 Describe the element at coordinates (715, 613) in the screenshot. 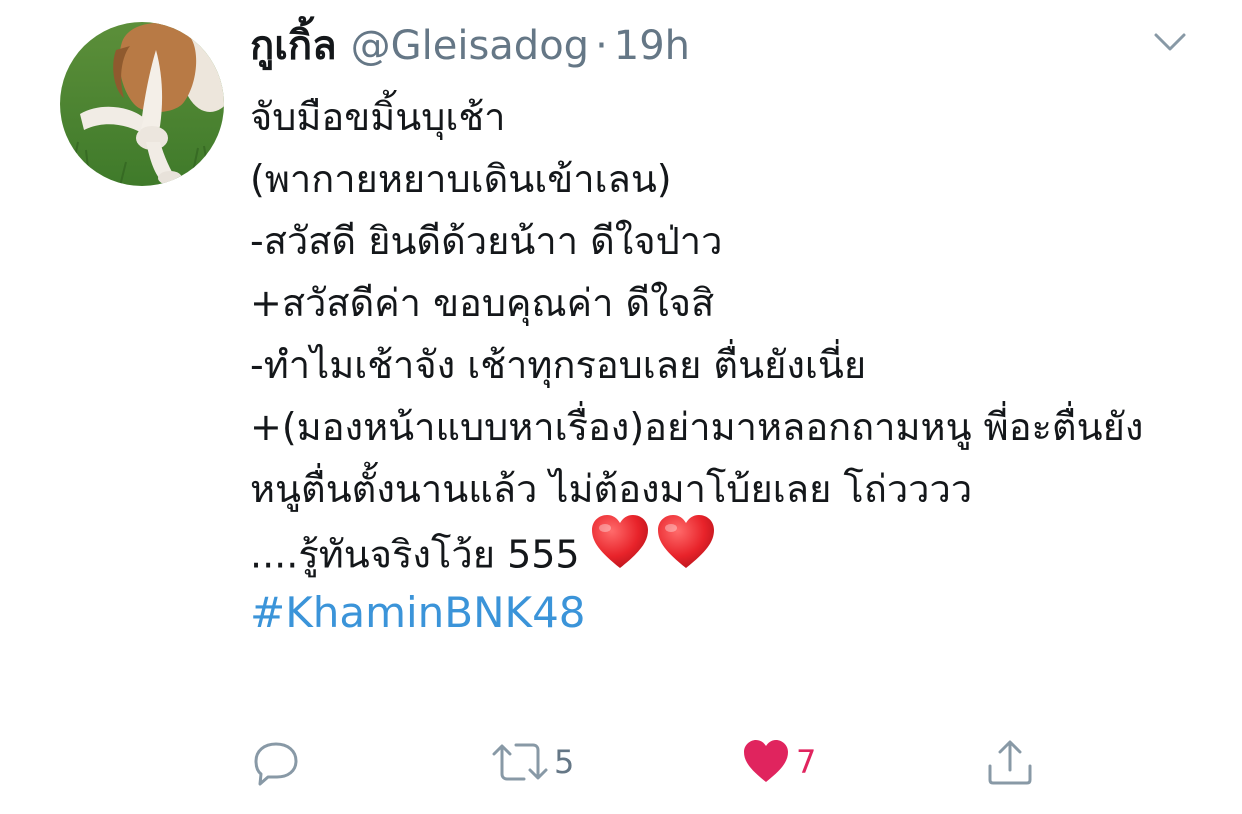

I see `hashtag-link: #KhaminBNK48` at that location.